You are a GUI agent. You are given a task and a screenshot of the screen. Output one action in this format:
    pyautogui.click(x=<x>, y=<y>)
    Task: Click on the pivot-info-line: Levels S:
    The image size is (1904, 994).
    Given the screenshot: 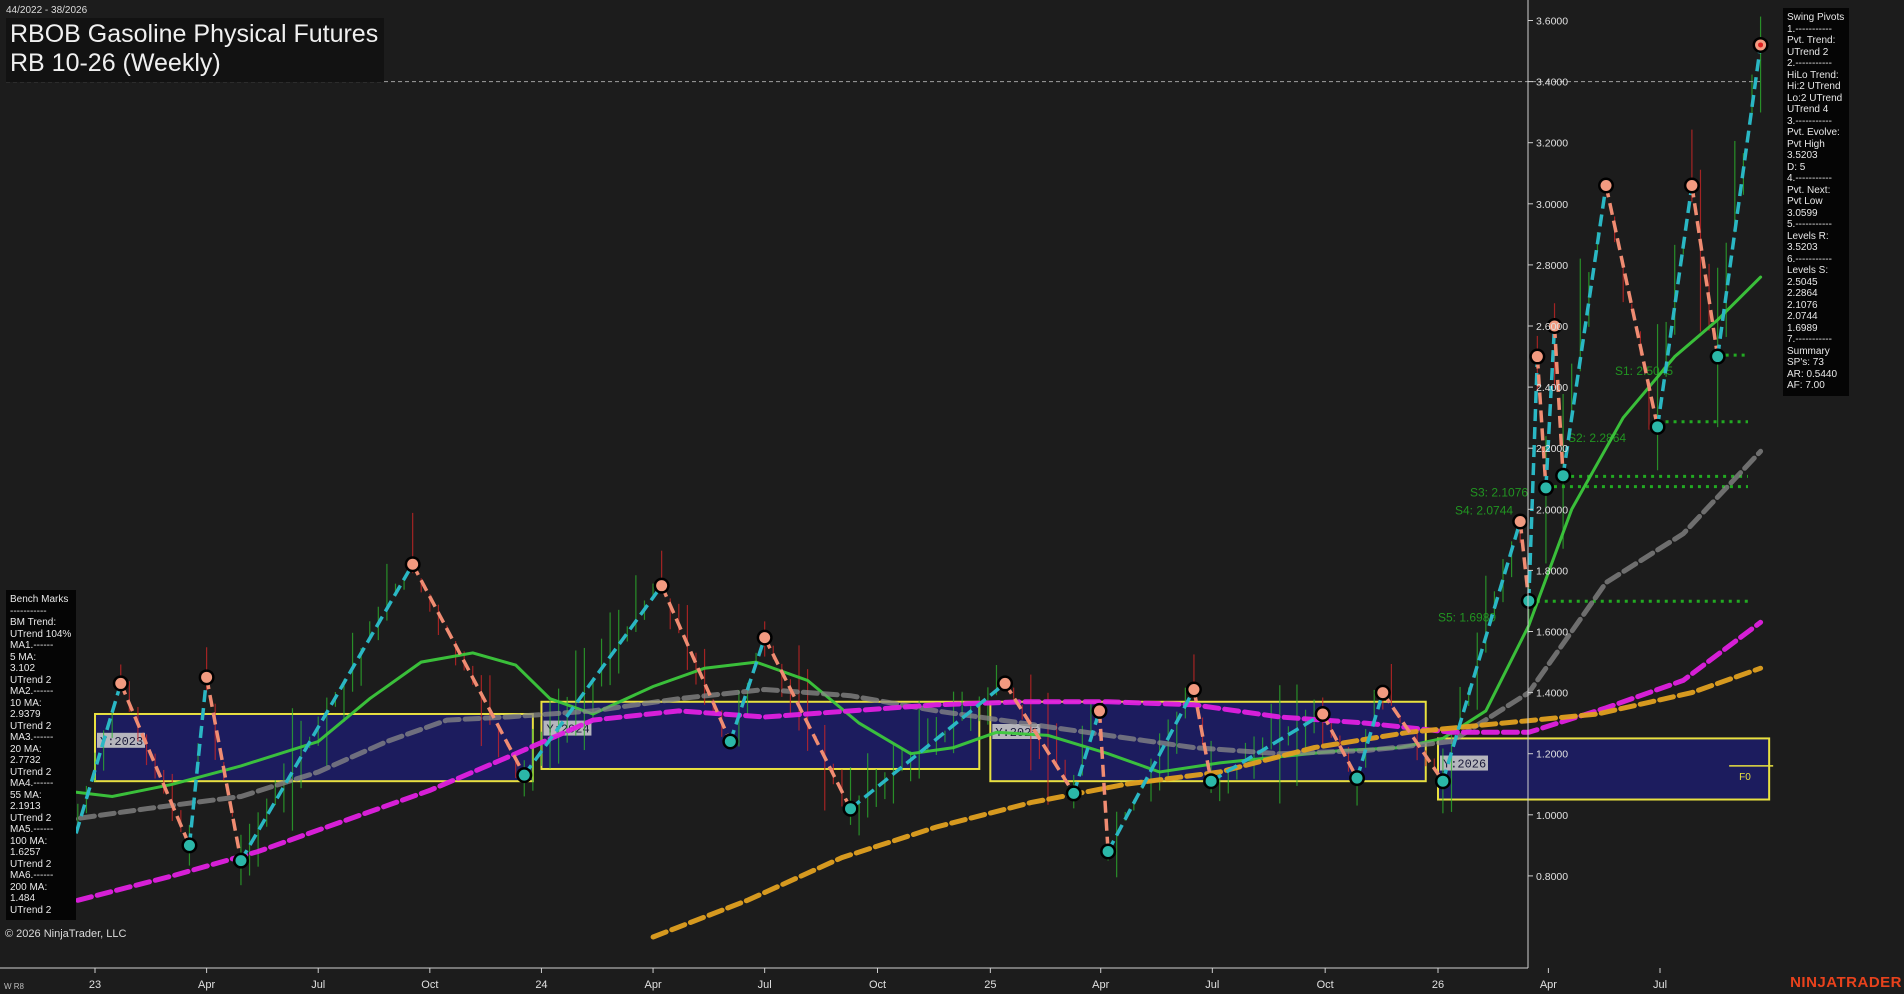 What is the action you would take?
    pyautogui.click(x=1808, y=270)
    